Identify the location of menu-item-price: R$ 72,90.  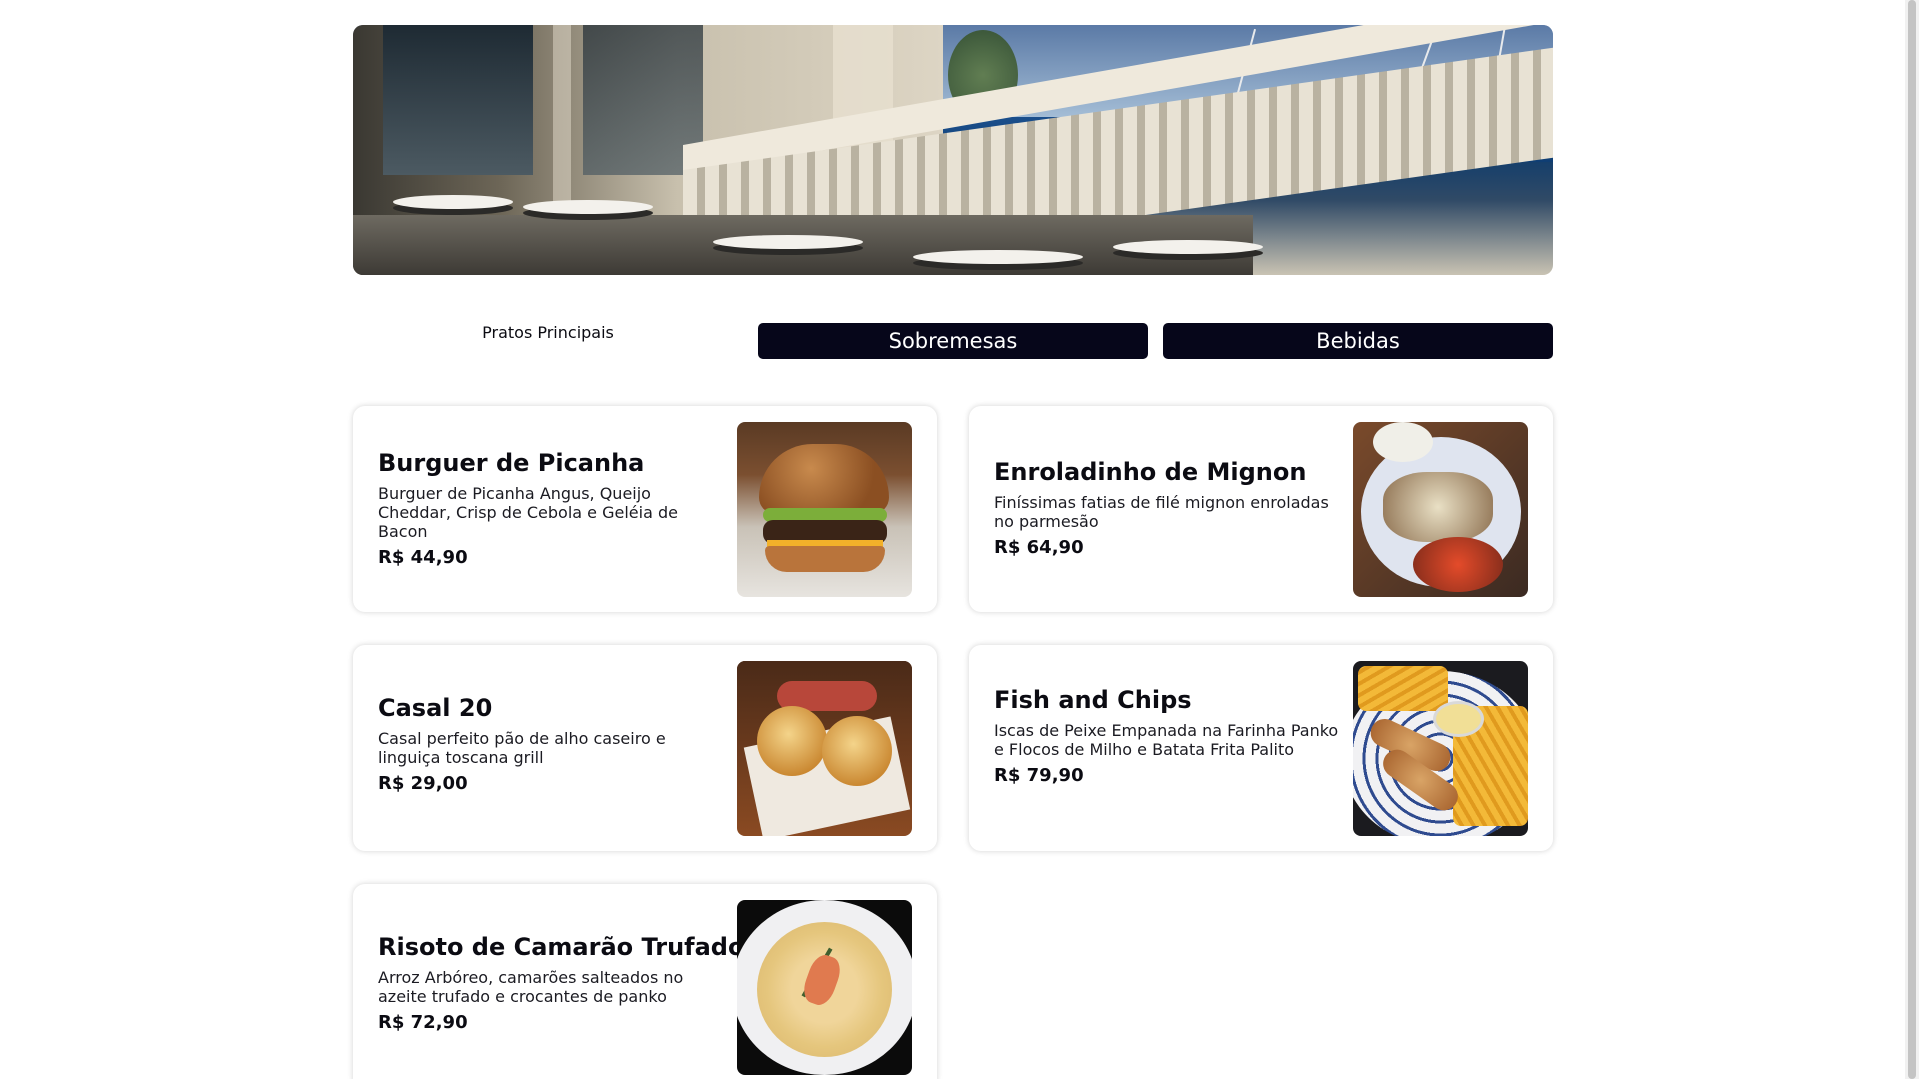
(423, 1022).